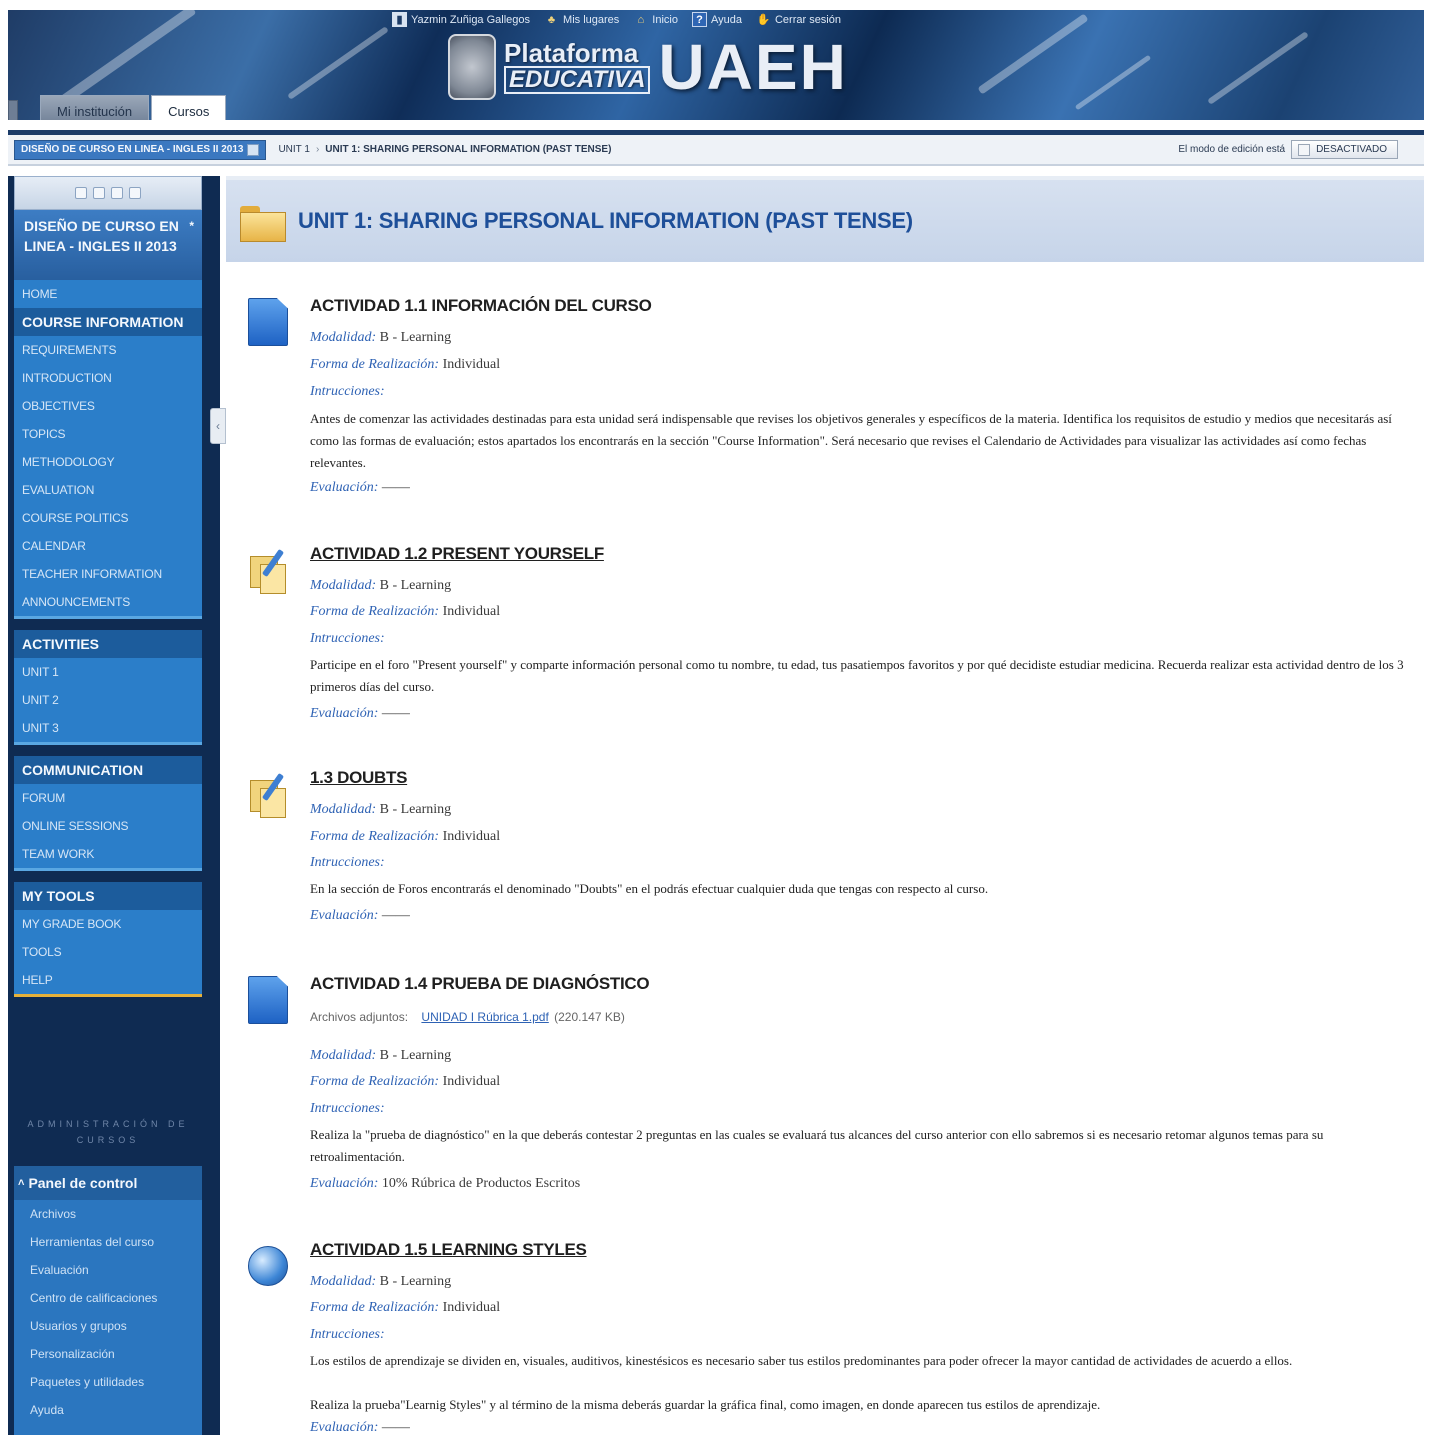  What do you see at coordinates (551, 19) in the screenshot?
I see `places-icon: ♣` at bounding box center [551, 19].